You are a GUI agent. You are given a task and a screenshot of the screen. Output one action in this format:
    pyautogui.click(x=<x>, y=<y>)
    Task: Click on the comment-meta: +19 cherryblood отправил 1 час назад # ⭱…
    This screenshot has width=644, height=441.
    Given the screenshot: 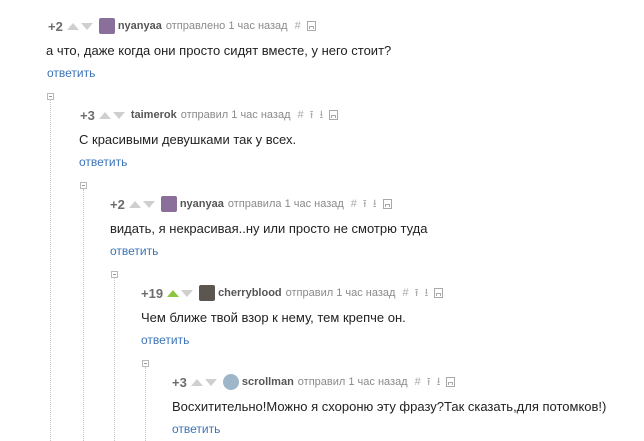 What is the action you would take?
    pyautogui.click(x=295, y=293)
    